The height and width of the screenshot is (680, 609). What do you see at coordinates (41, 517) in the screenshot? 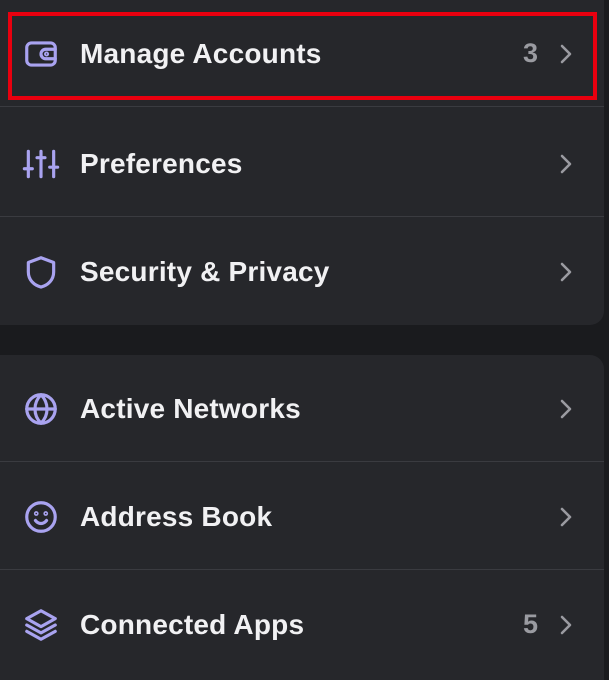
I see `smiley-icon` at bounding box center [41, 517].